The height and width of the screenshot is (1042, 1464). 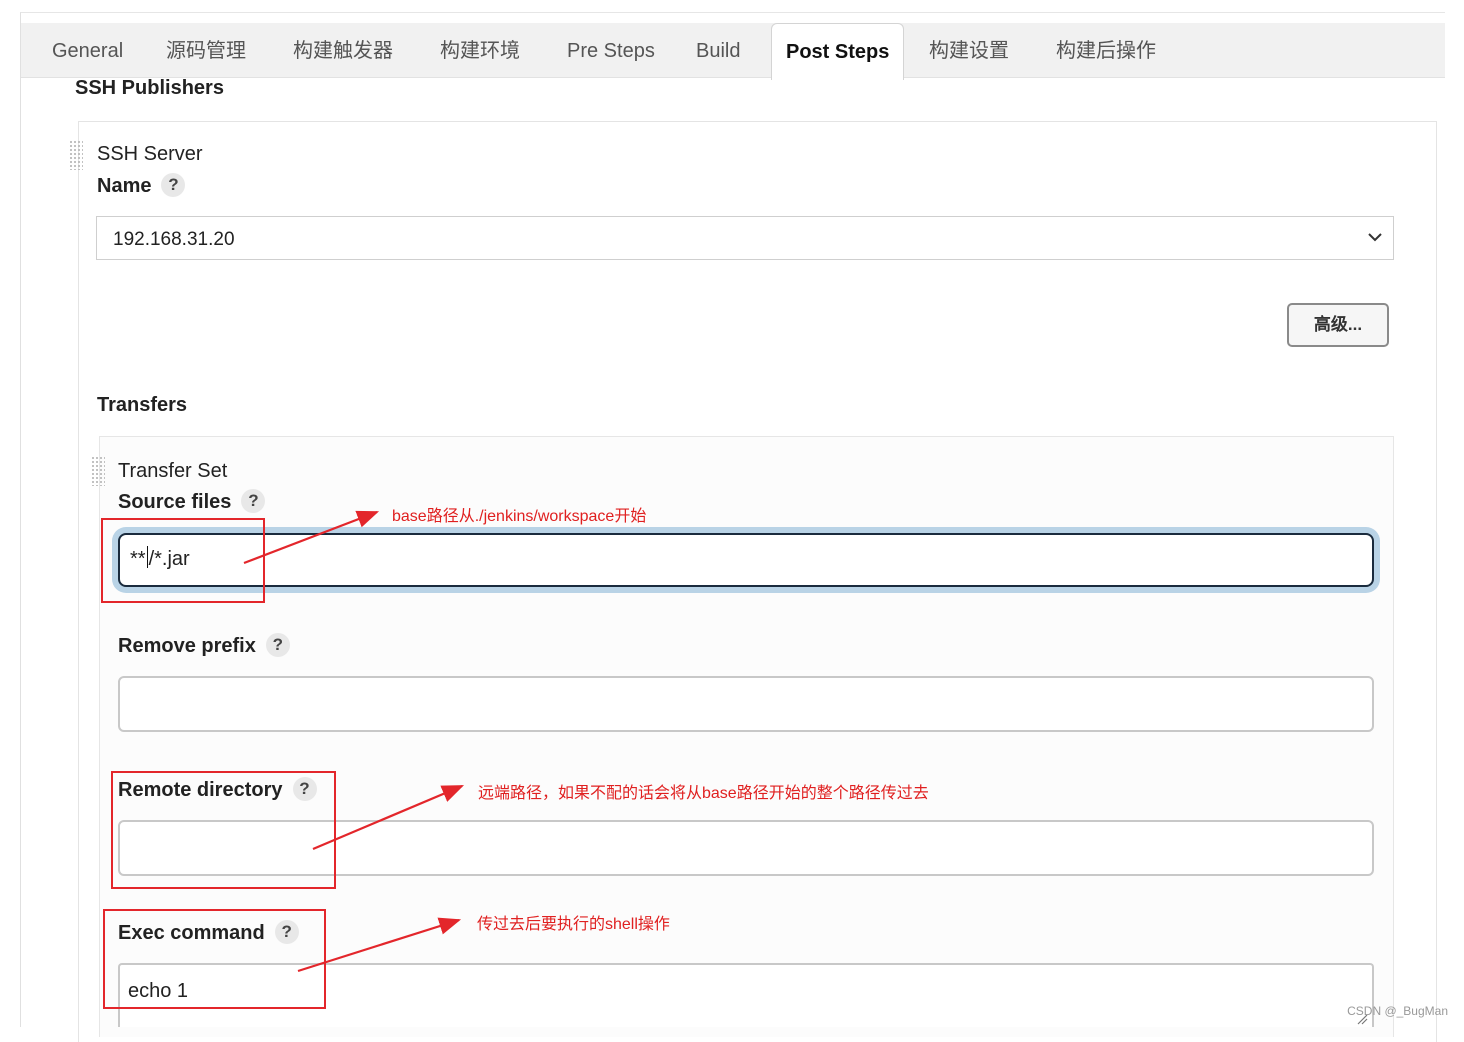 What do you see at coordinates (1397, 1011) in the screenshot?
I see `watermark: CSDN @_BugMan` at bounding box center [1397, 1011].